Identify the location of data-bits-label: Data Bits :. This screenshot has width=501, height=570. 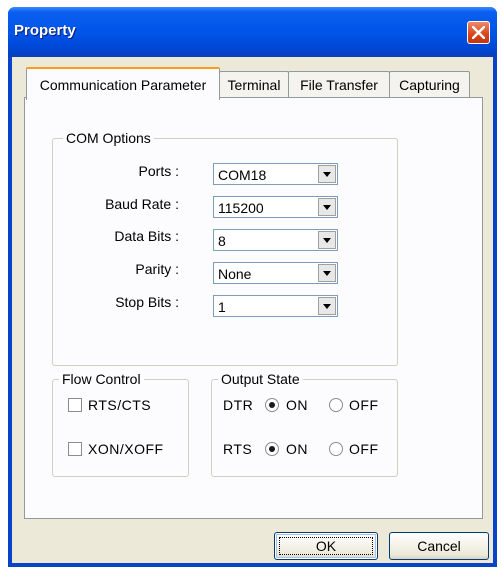
(146, 236).